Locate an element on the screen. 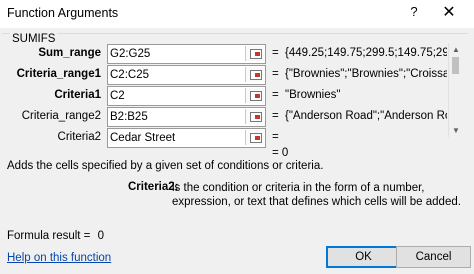 Image resolution: width=474 pixels, height=274 pixels. formula-result-value: 0 is located at coordinates (101, 236).